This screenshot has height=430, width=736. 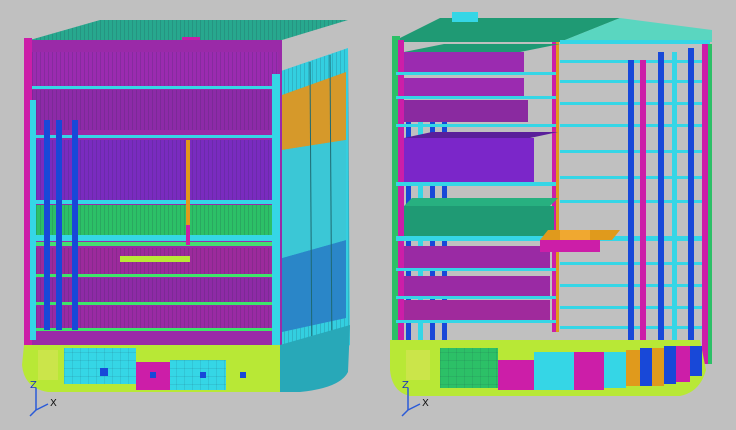 What do you see at coordinates (670, 205) in the screenshot?
I see `right-web-frames` at bounding box center [670, 205].